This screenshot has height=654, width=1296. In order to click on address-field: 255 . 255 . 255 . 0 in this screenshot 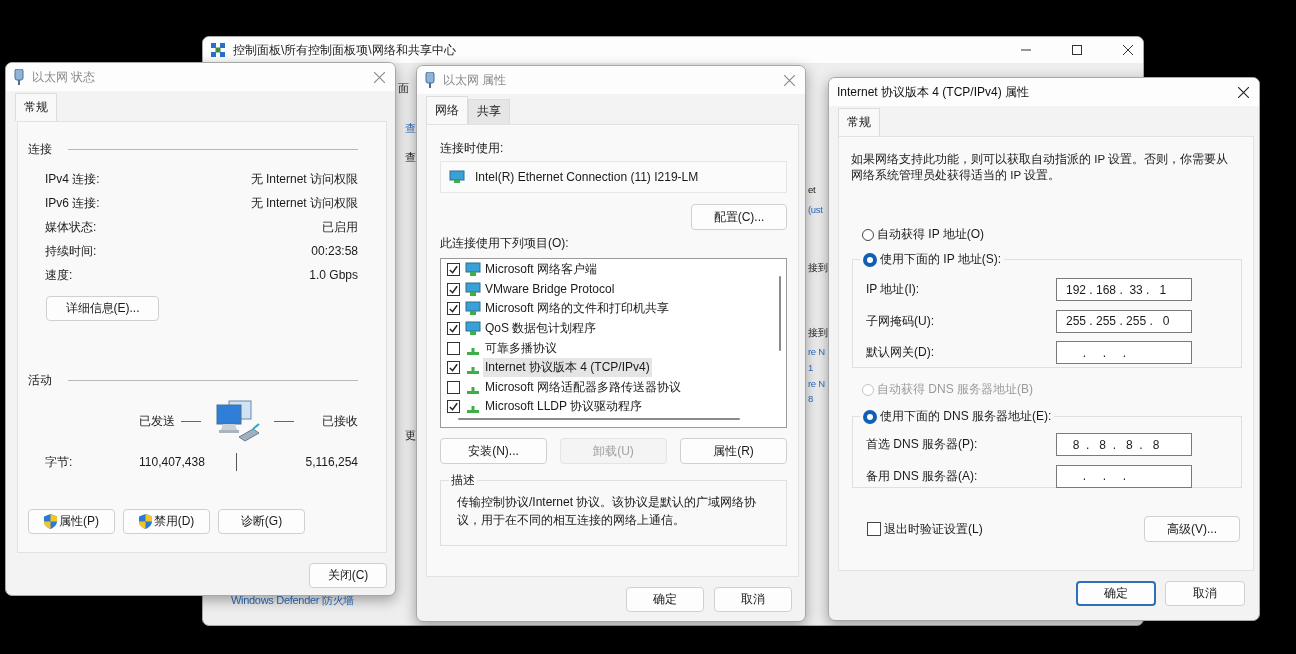, I will do `click(1124, 321)`.